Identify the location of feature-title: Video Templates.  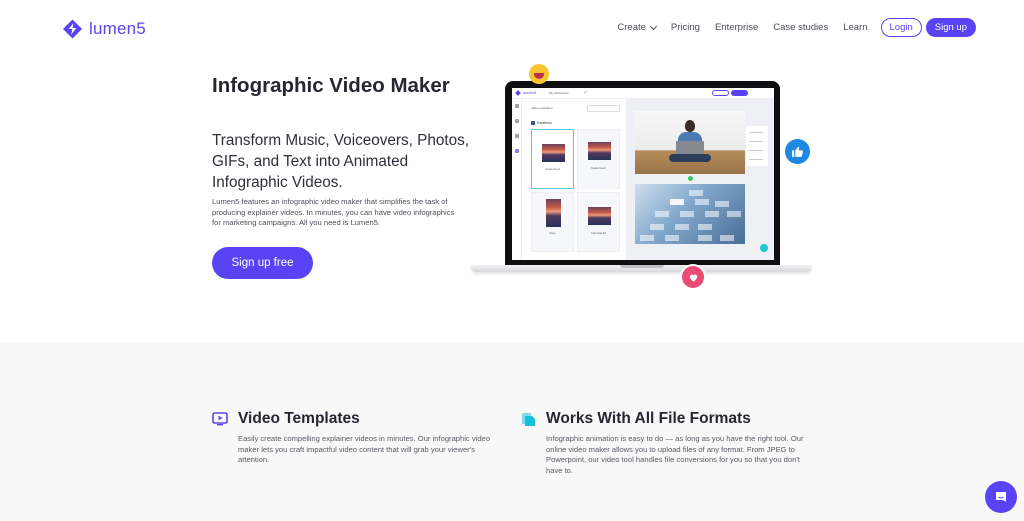
(299, 418).